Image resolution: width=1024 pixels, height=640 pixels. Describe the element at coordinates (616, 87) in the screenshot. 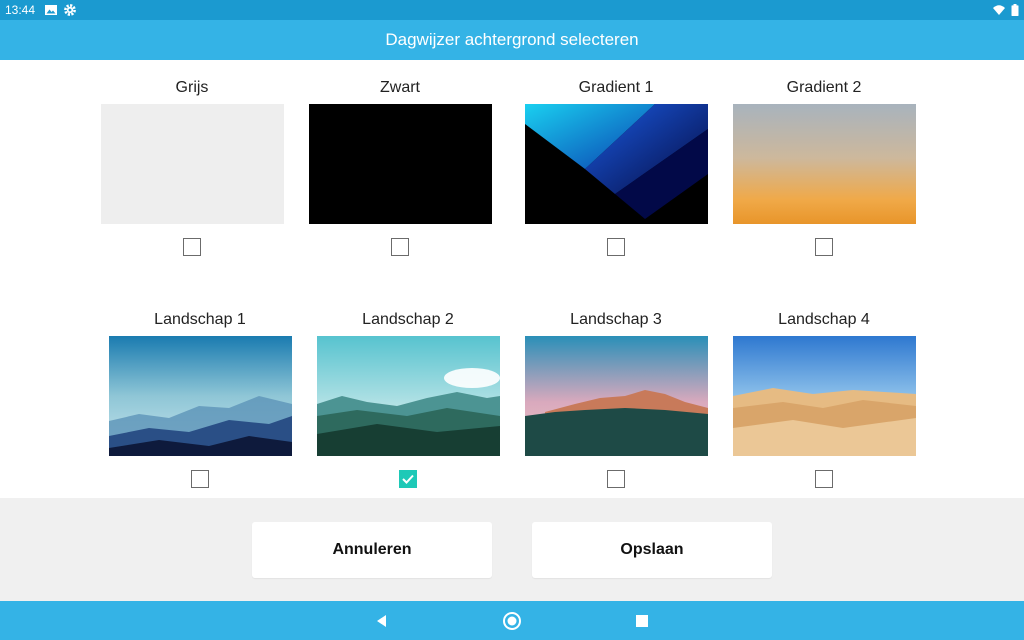

I see `option-label: Gradient 1` at that location.